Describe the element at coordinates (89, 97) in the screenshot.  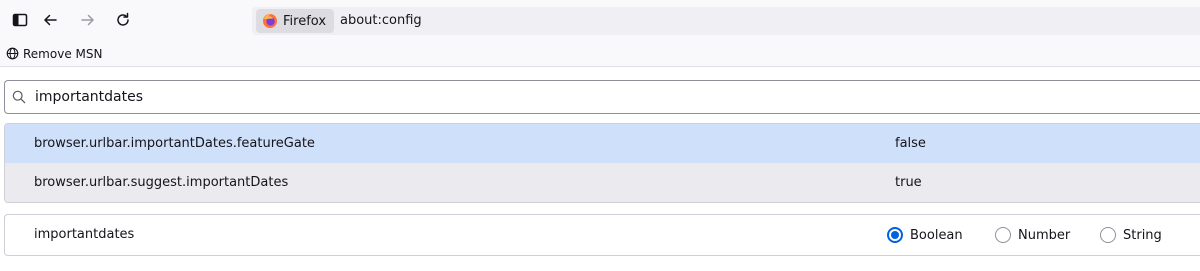
I see `search-value: importantdates` at that location.